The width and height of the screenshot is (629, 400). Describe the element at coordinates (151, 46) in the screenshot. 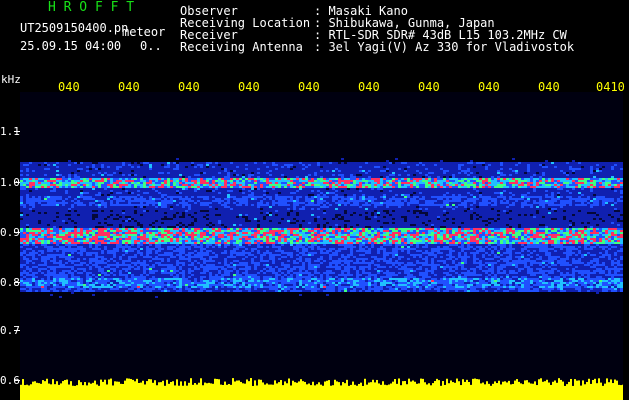

I see `count-label: 0..` at that location.